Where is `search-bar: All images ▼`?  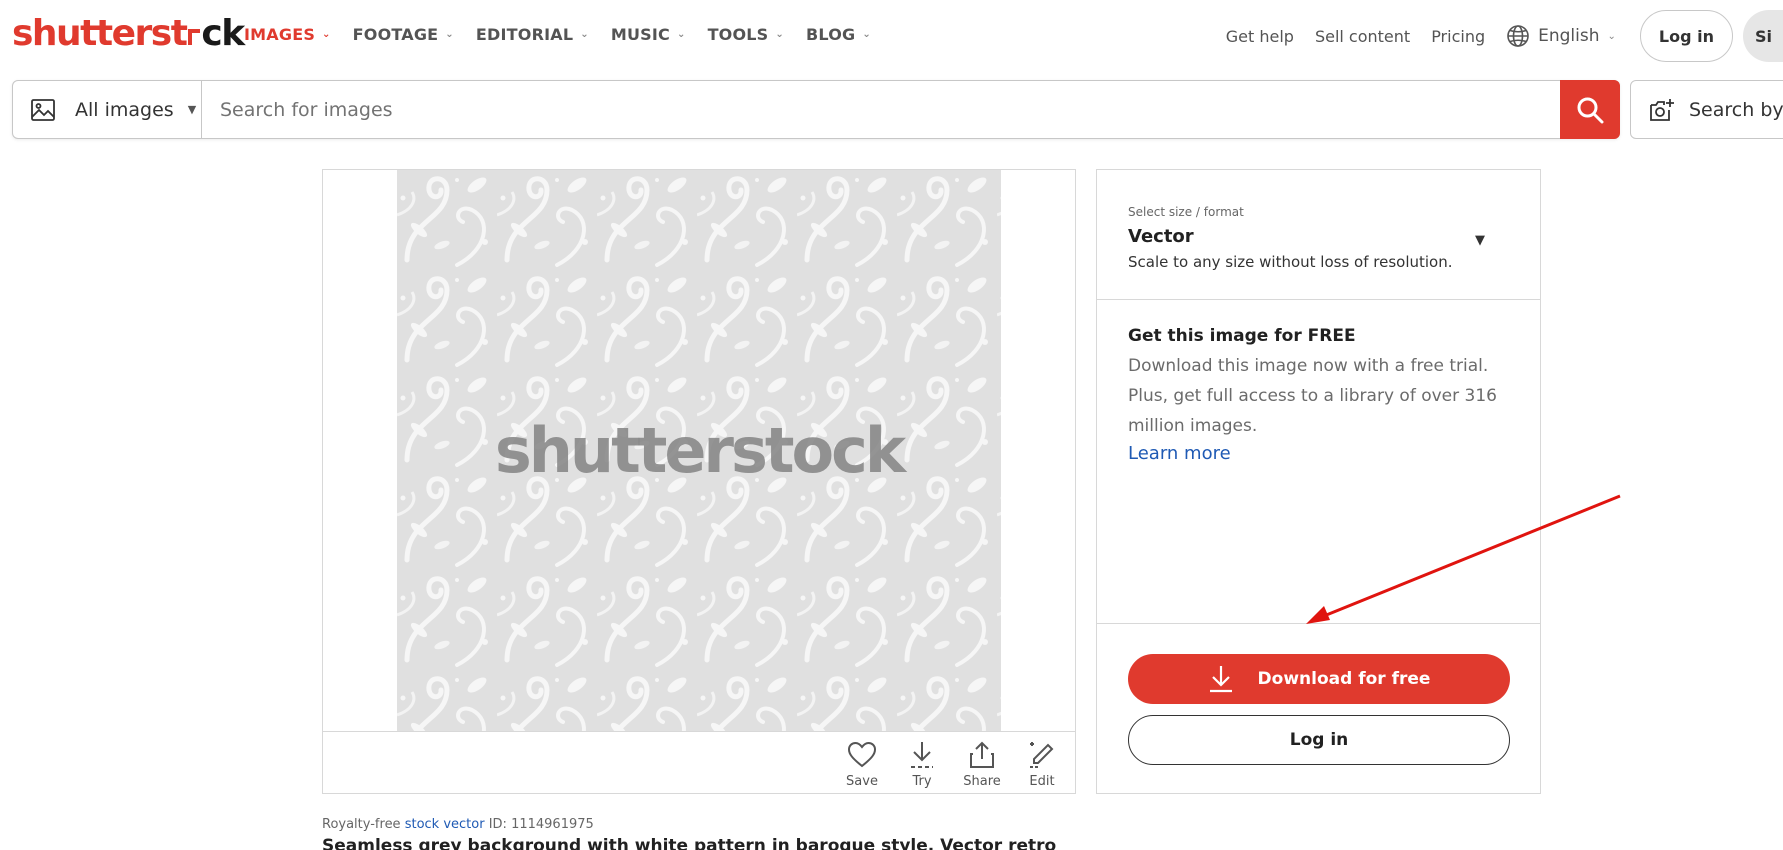
search-bar: All images ▼ is located at coordinates (816, 109).